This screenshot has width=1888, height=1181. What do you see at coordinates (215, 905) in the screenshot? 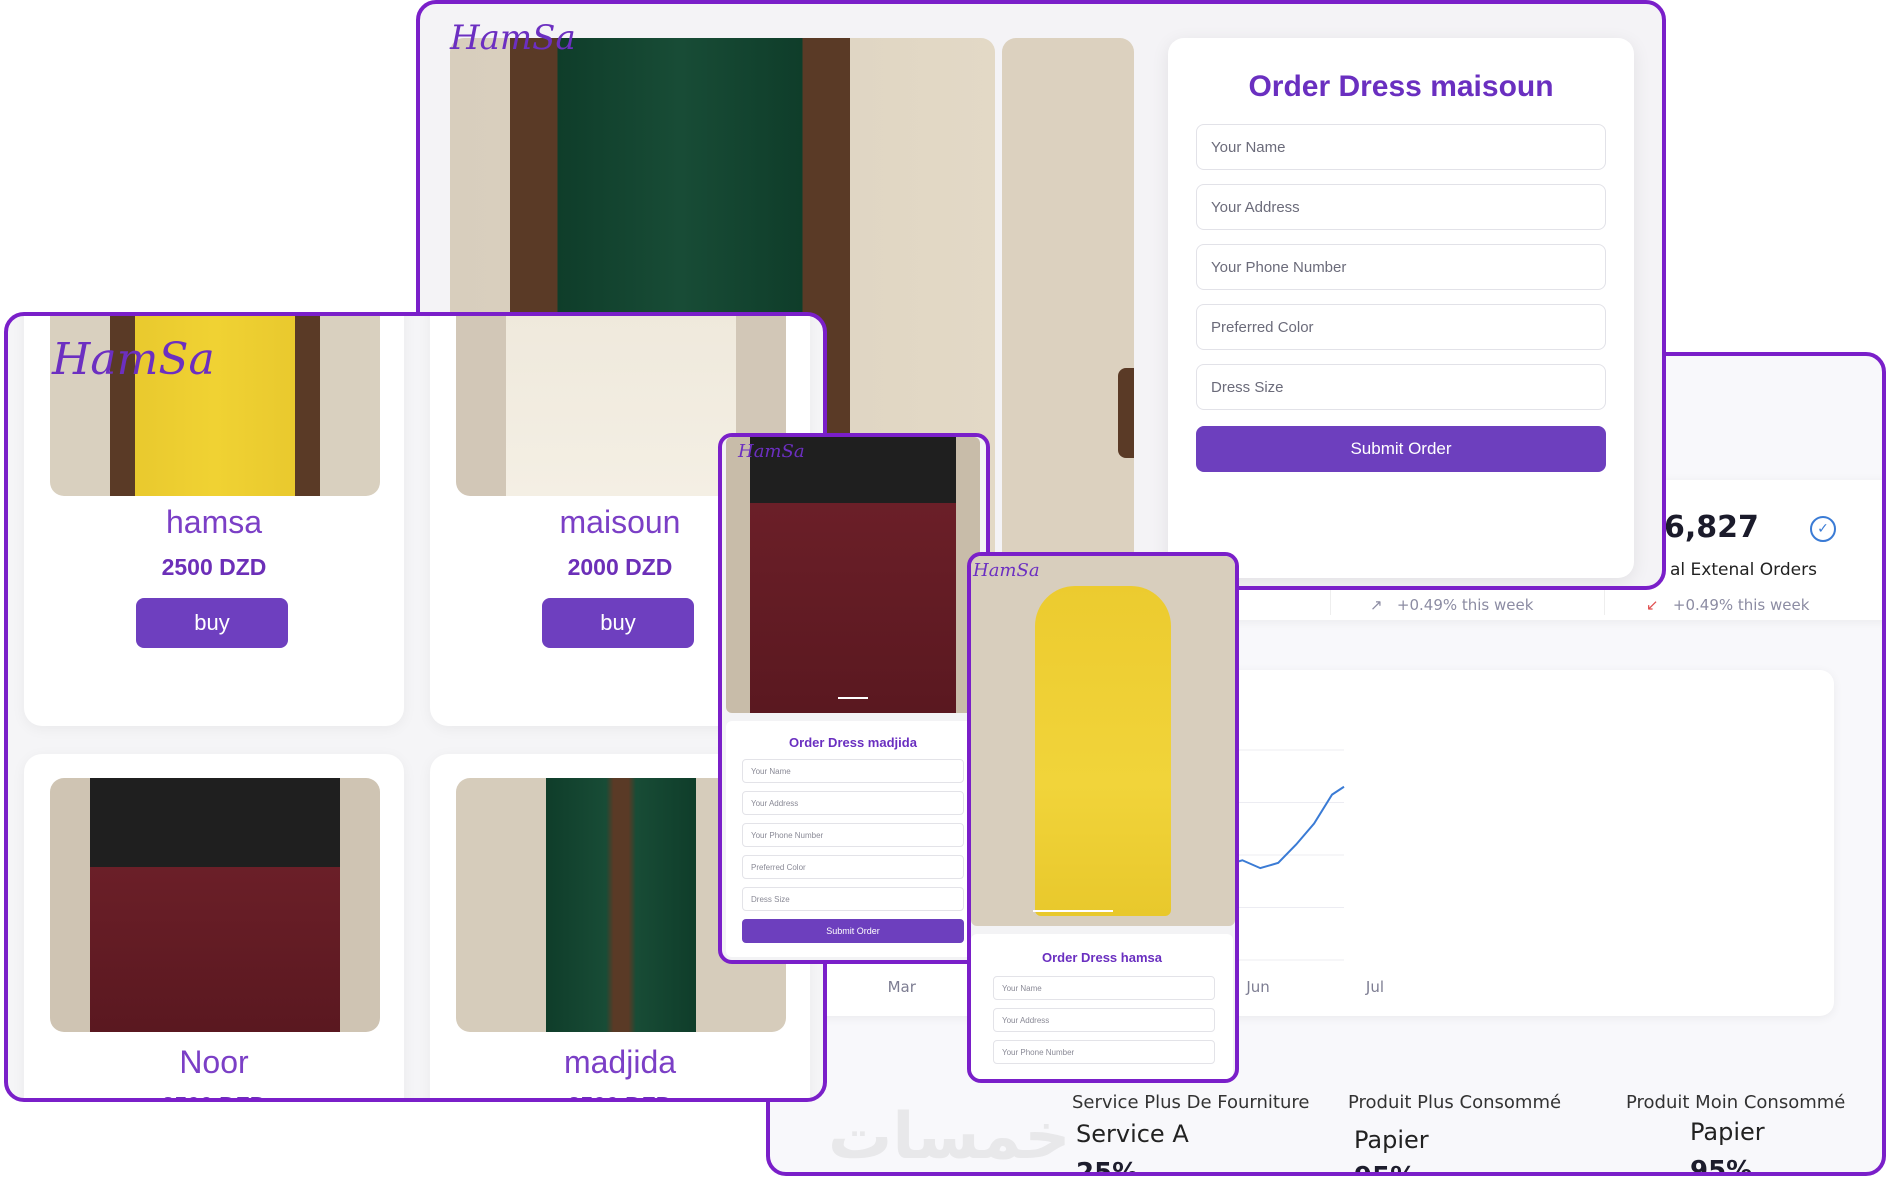
I see `product-image` at bounding box center [215, 905].